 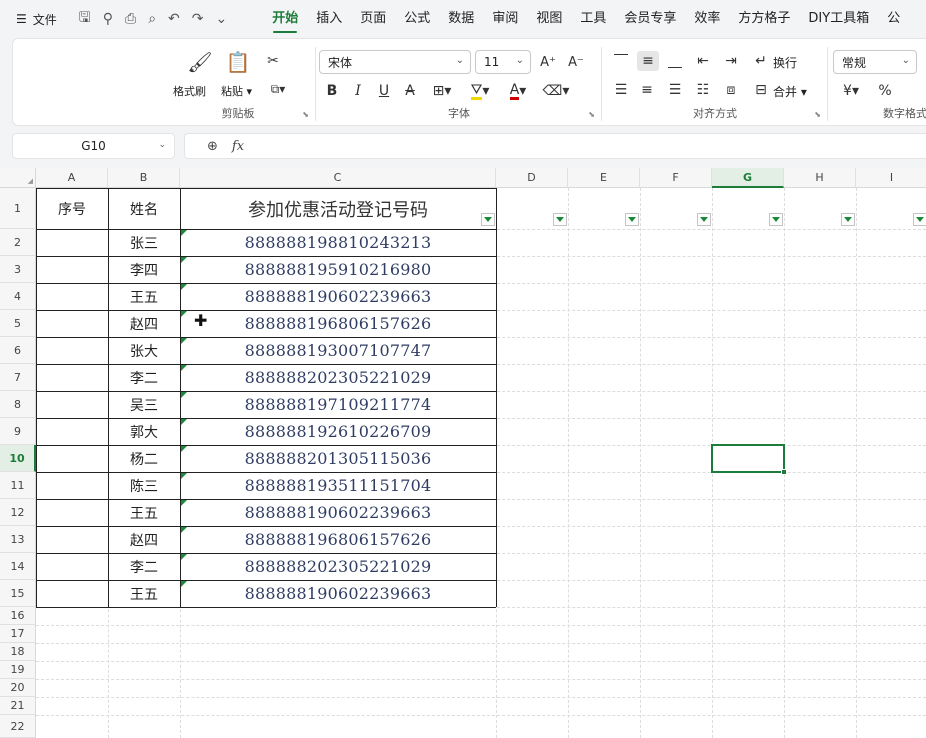 I want to click on decrease-indent-icon: ⇤, so click(x=703, y=61).